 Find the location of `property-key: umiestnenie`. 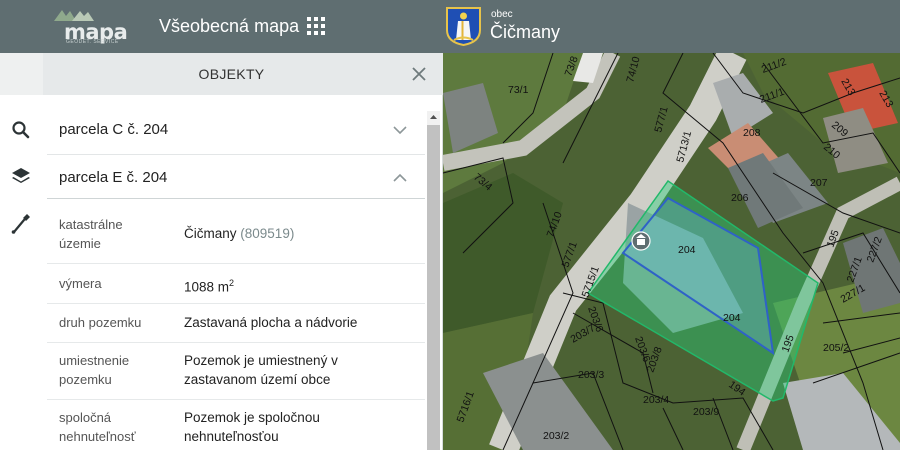

property-key: umiestnenie is located at coordinates (94, 360).